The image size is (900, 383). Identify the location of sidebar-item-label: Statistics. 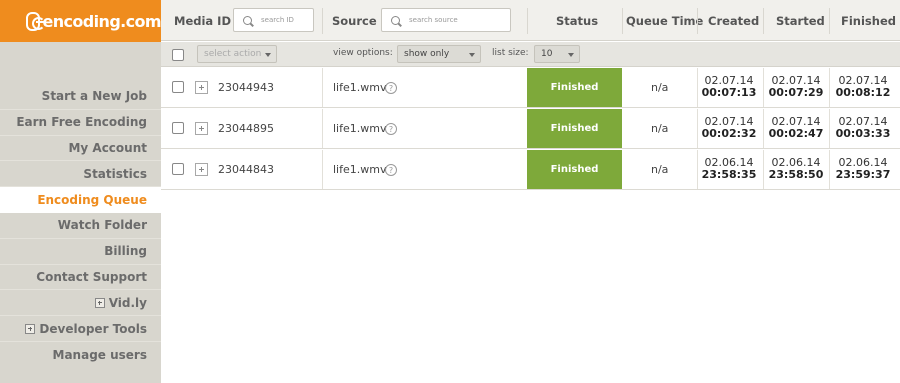
(115, 173).